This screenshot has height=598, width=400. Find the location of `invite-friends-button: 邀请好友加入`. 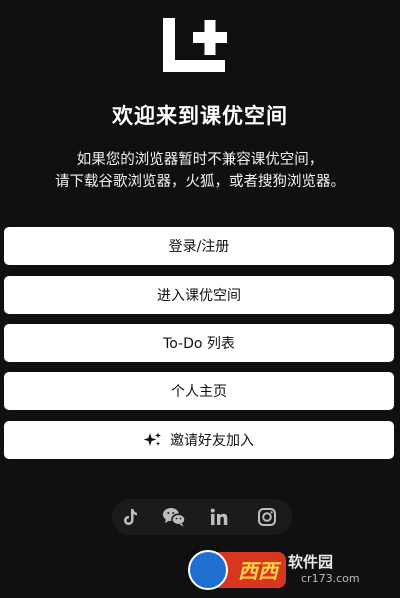

invite-friends-button: 邀请好友加入 is located at coordinates (199, 440).